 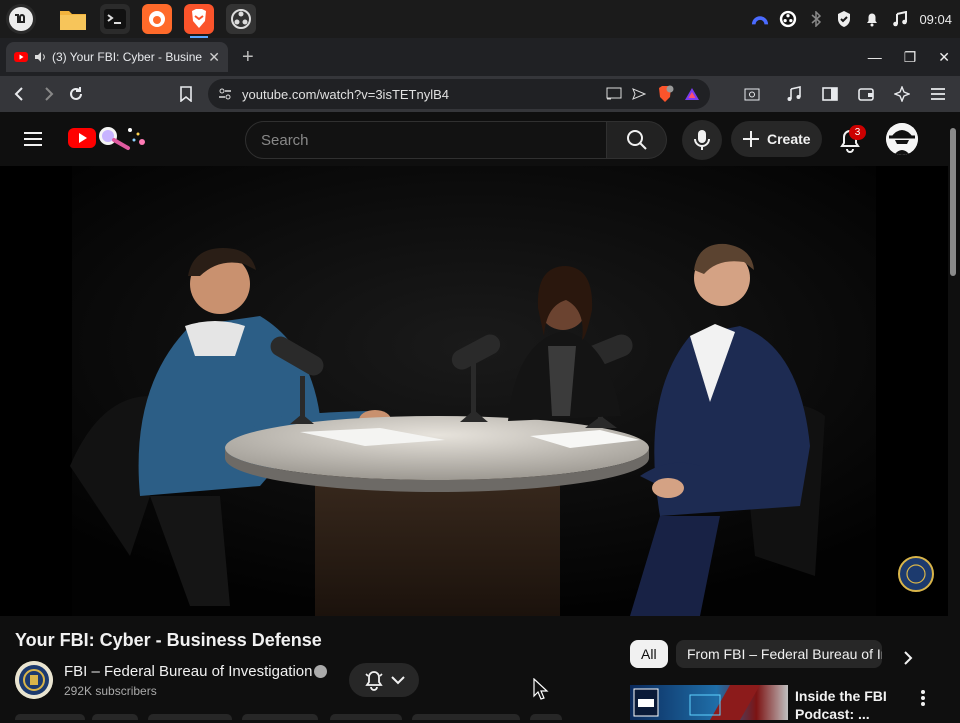 What do you see at coordinates (857, 132) in the screenshot?
I see `notification-badge: 3` at bounding box center [857, 132].